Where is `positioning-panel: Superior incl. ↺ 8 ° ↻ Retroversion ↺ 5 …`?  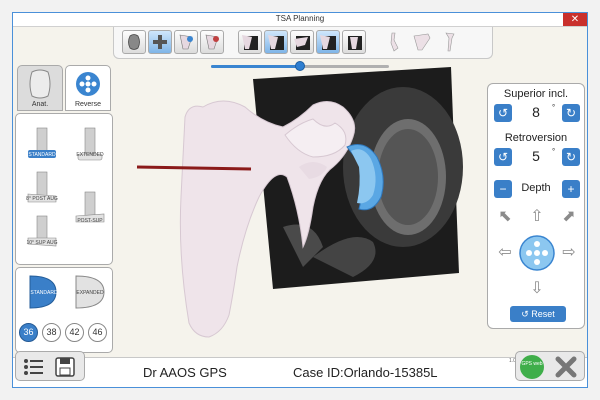
positioning-panel: Superior incl. ↺ 8 ° ↻ Retroversion ↺ 5 … is located at coordinates (536, 206).